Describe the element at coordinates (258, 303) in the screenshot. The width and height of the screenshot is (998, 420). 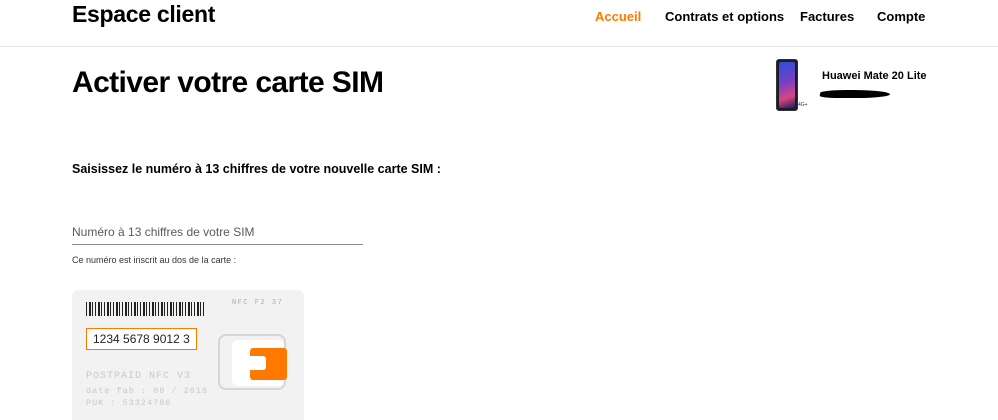
I see `nfc-code: NFC F2 37` at that location.